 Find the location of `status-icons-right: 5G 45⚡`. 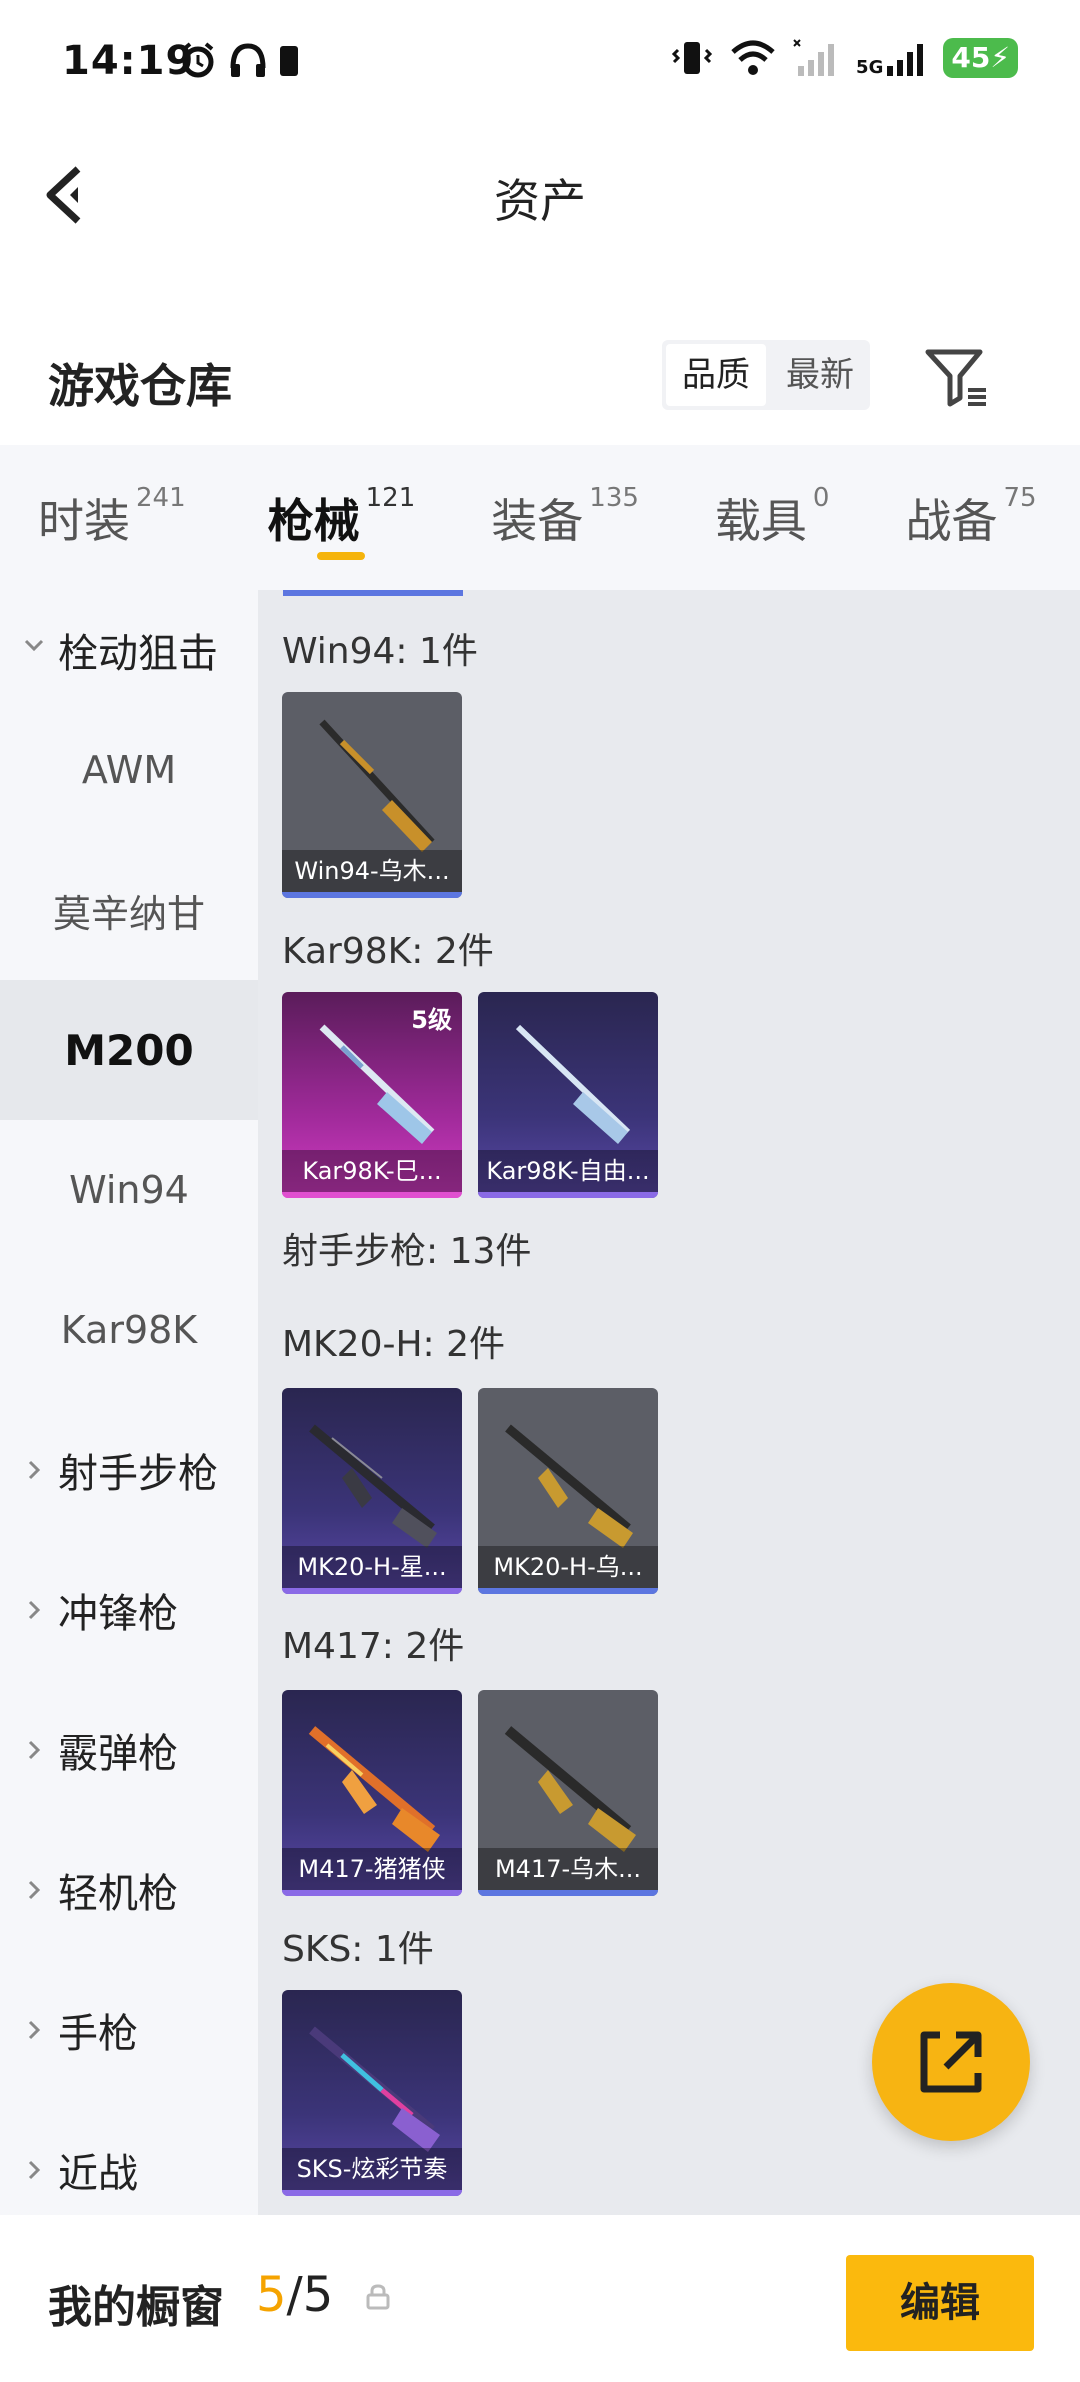

status-icons-right: 5G 45⚡ is located at coordinates (844, 58).